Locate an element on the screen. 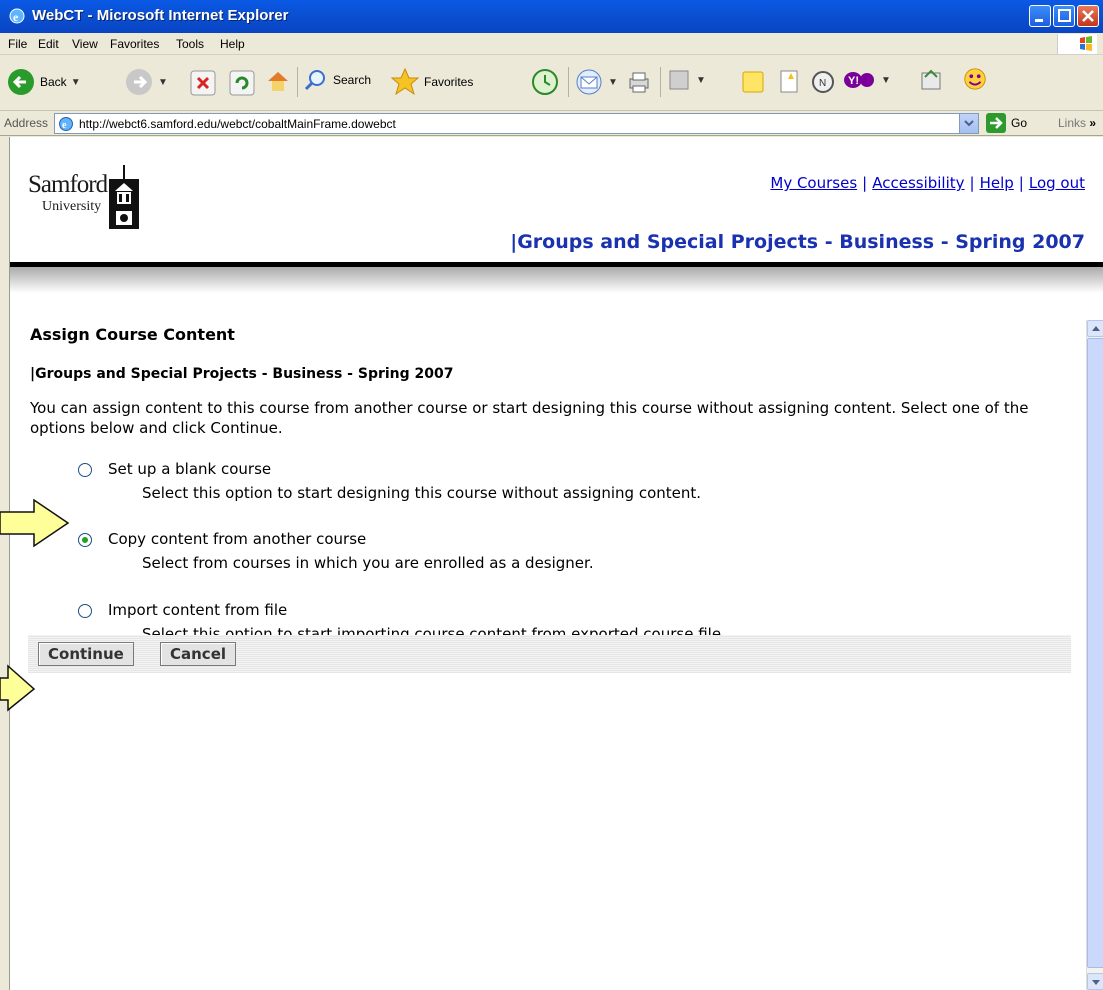 The width and height of the screenshot is (1103, 990). button-bar: Continue Cancel is located at coordinates (549, 654).